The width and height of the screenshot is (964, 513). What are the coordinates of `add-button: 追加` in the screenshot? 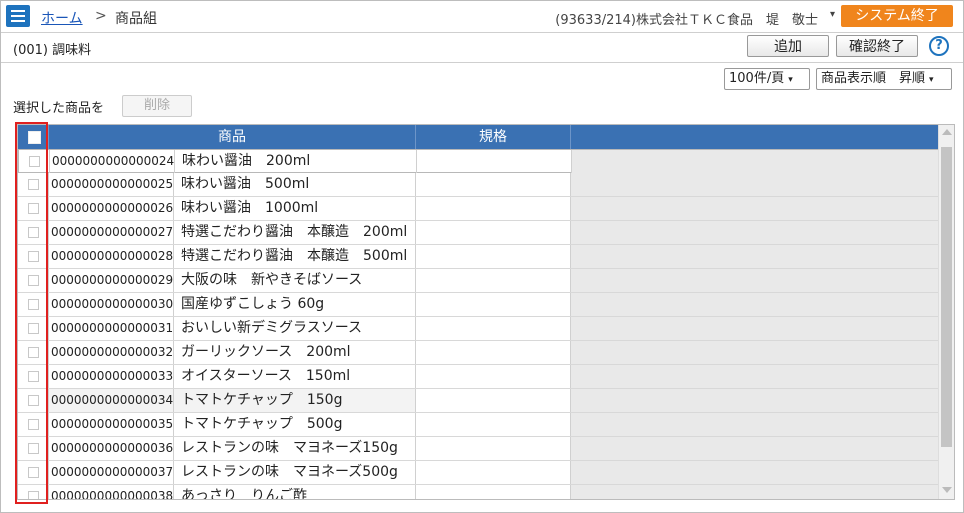 It's located at (788, 46).